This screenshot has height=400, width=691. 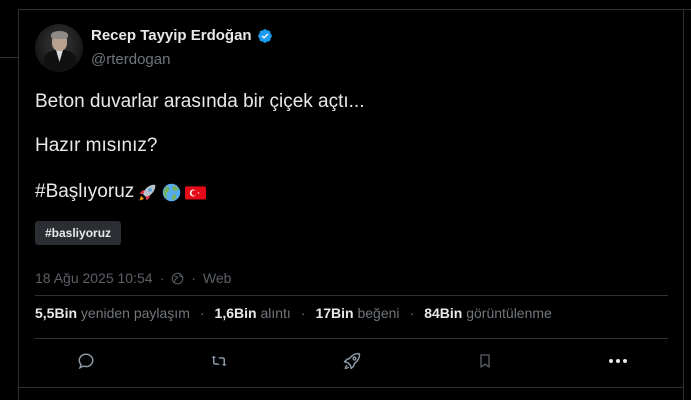 What do you see at coordinates (135, 313) in the screenshot?
I see `reposts-label: yeniden paylaşım` at bounding box center [135, 313].